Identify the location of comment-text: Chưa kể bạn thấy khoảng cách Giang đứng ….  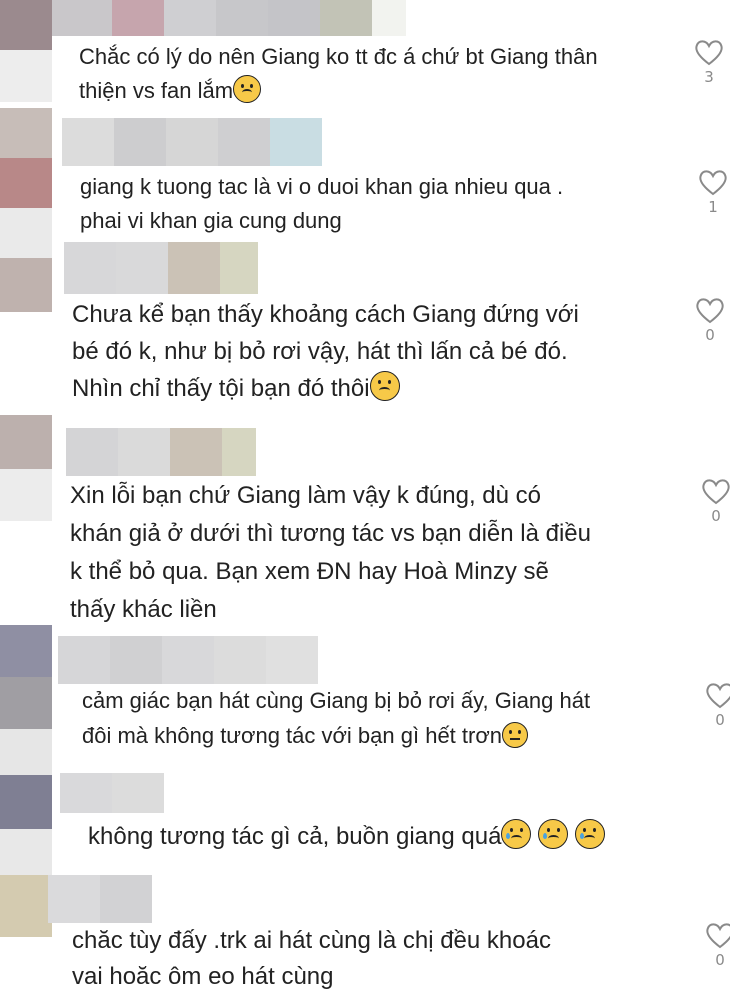
(325, 351).